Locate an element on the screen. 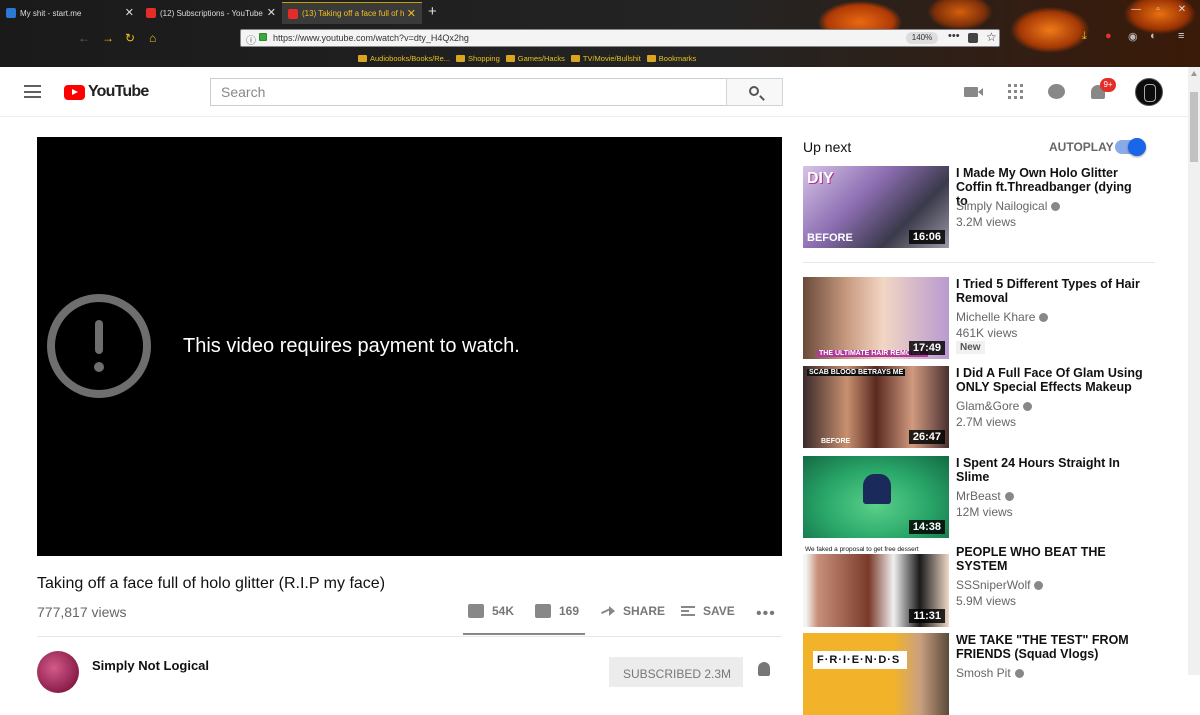 This screenshot has width=1200, height=715. upload-video-icon is located at coordinates (973, 92).